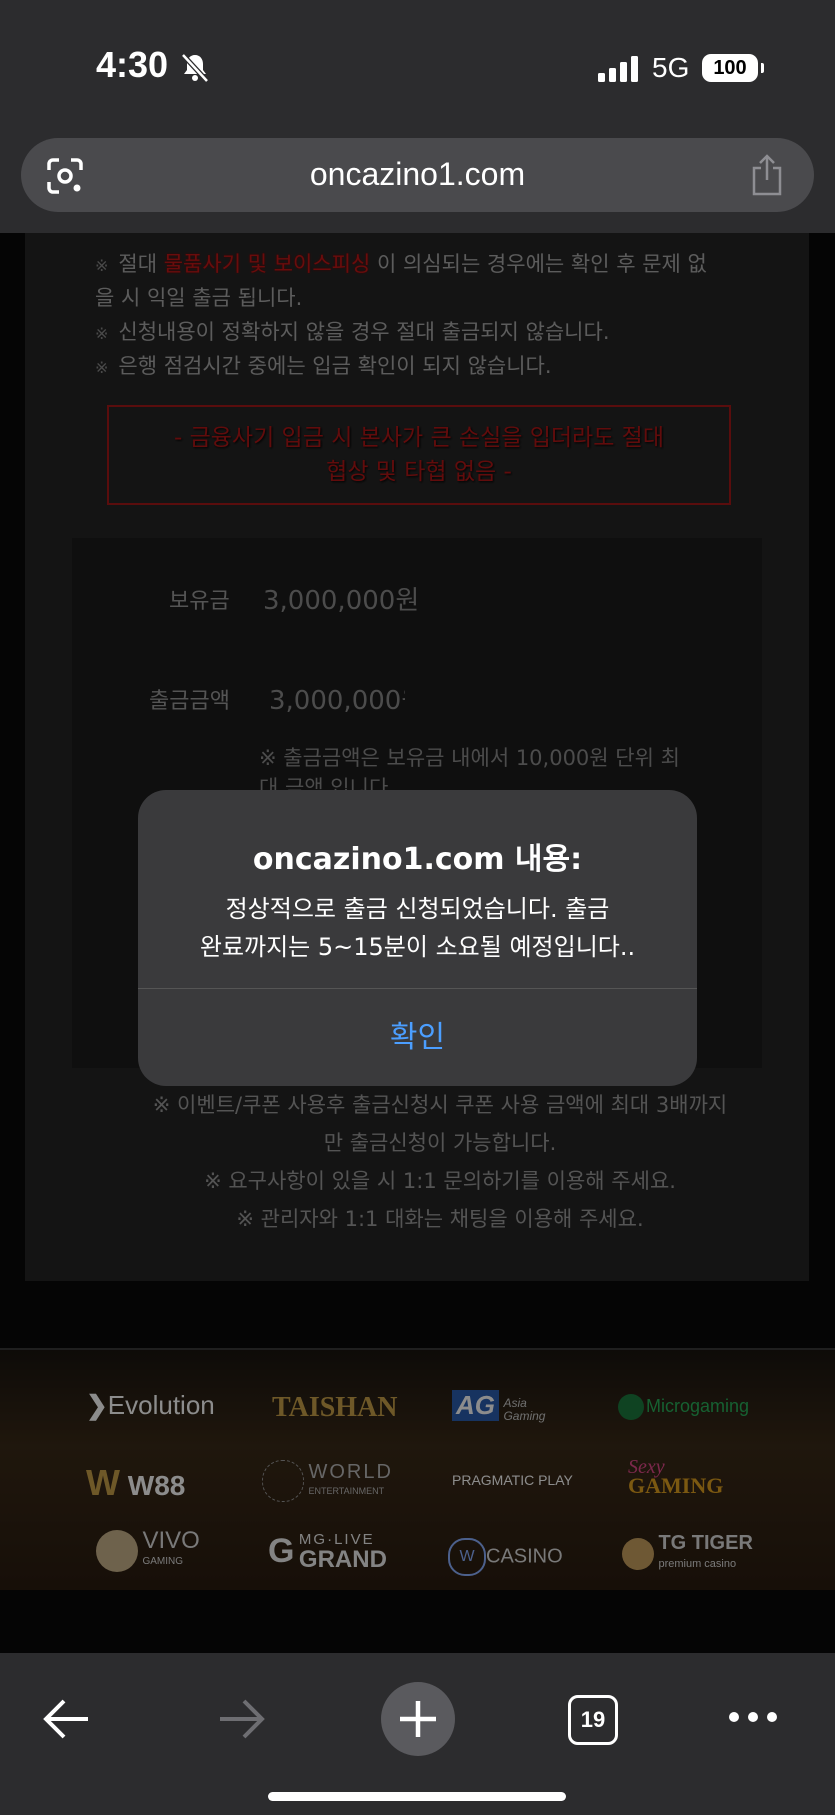 The height and width of the screenshot is (1815, 835). Describe the element at coordinates (671, 67) in the screenshot. I see `network-type: 5G` at that location.